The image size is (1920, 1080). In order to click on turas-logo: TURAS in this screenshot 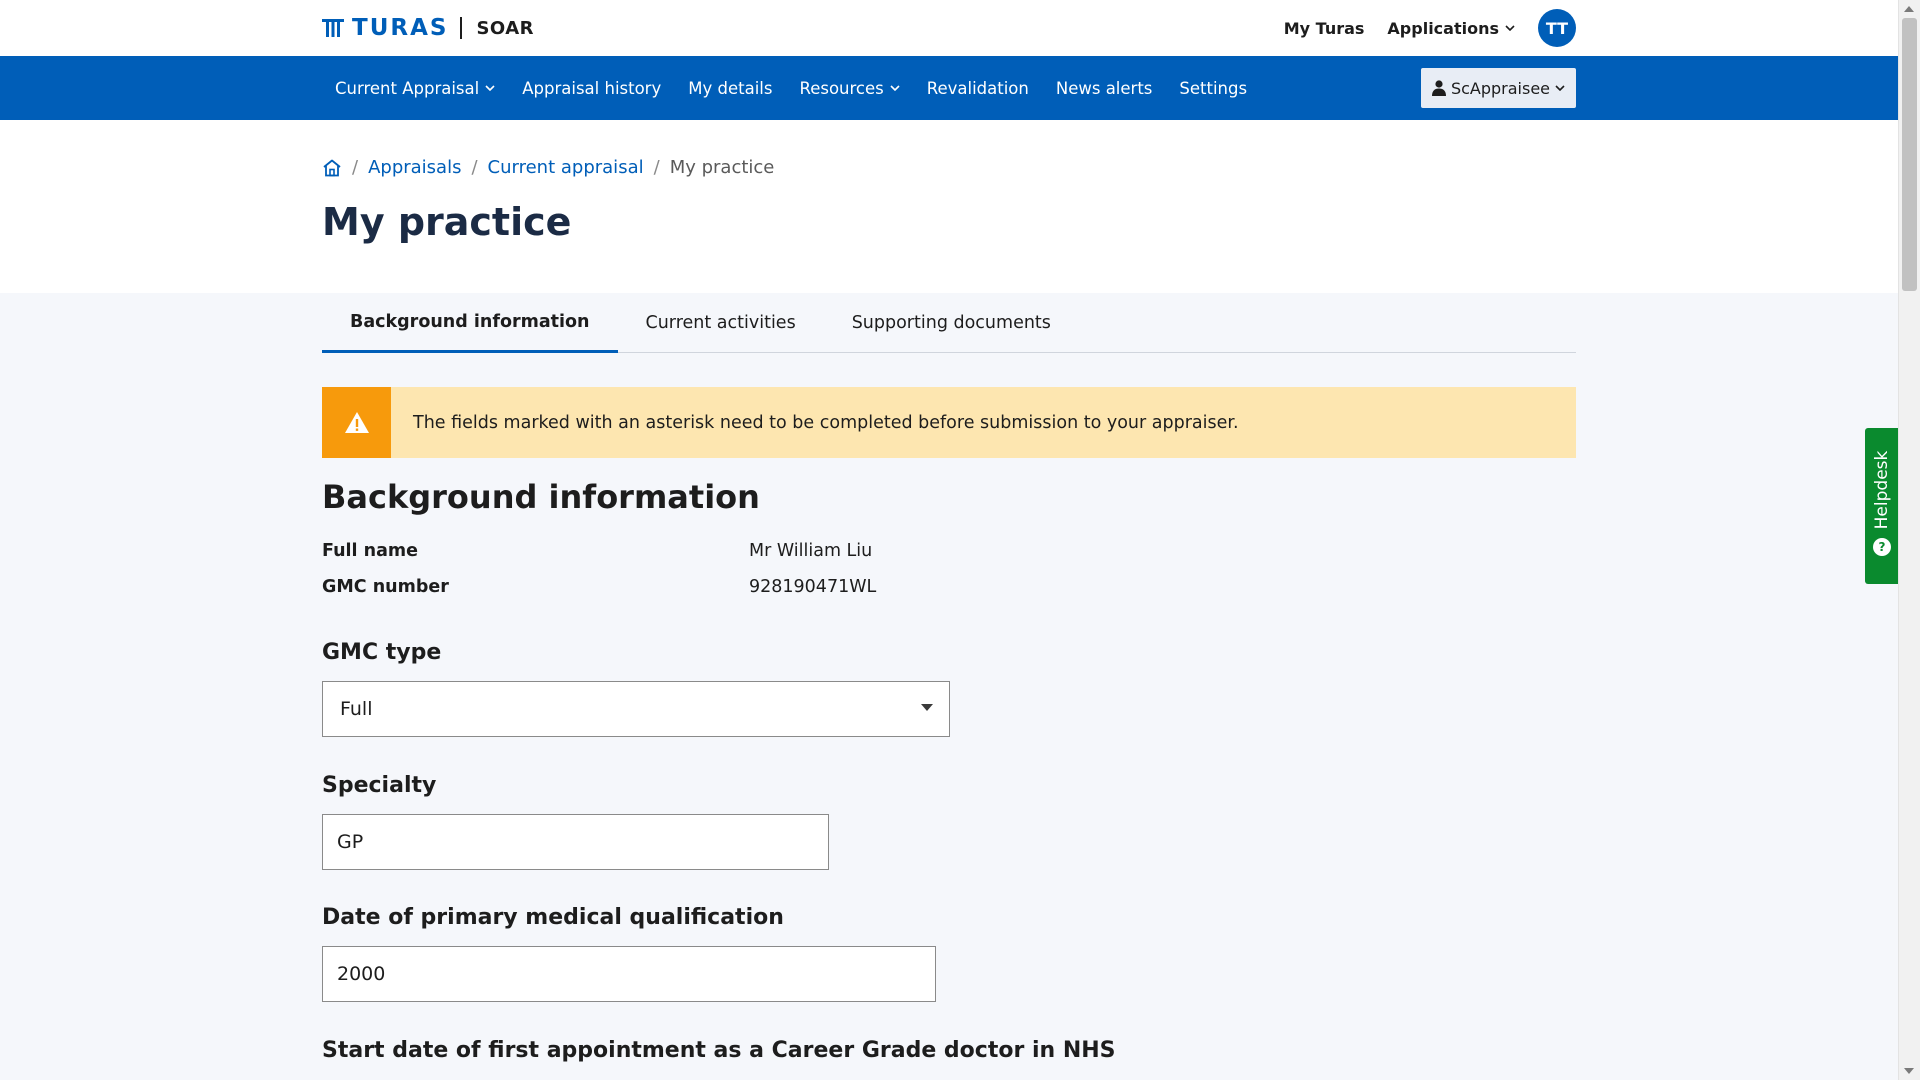, I will do `click(385, 28)`.